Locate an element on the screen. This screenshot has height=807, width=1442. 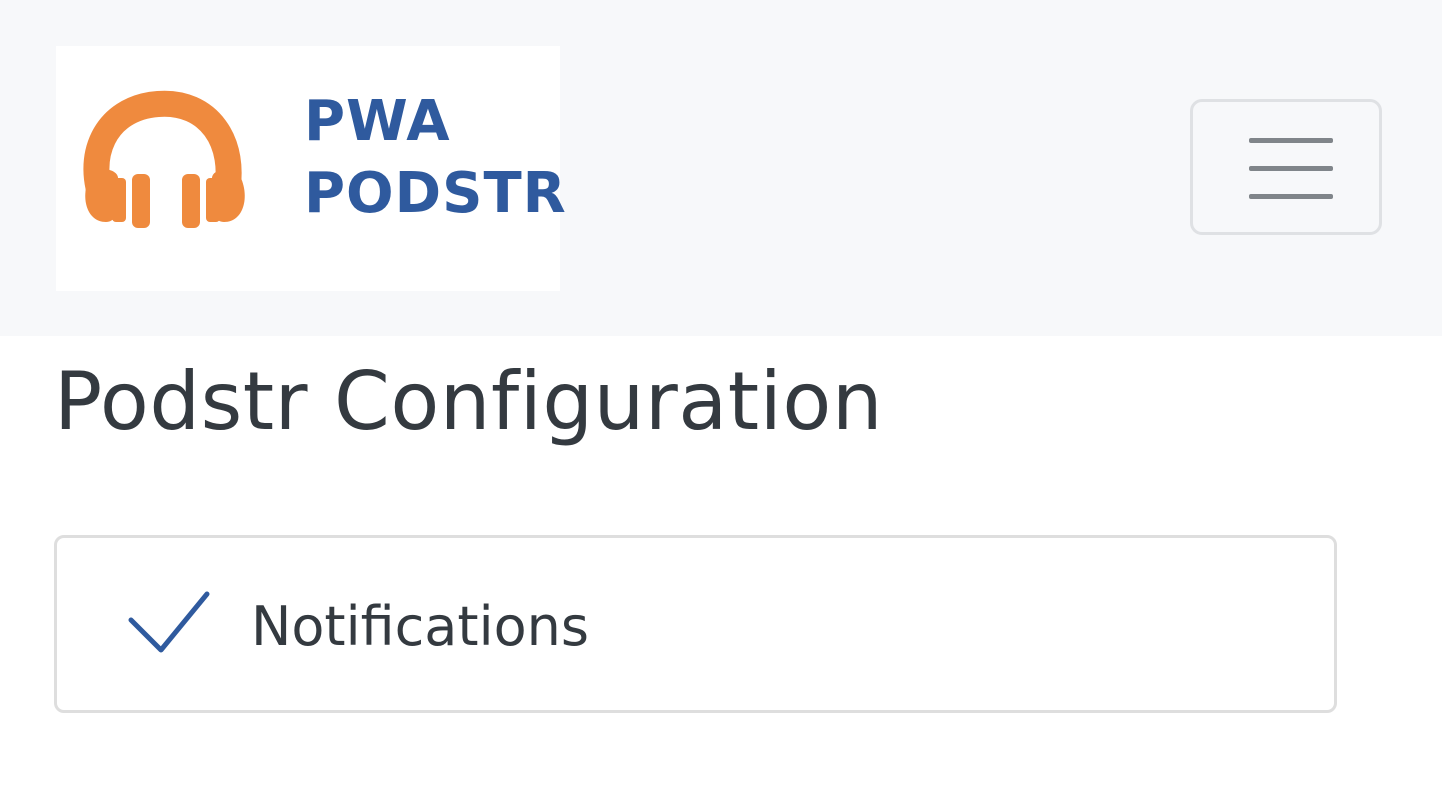
logo-text-line2: PODSTR is located at coordinates (435, 193).